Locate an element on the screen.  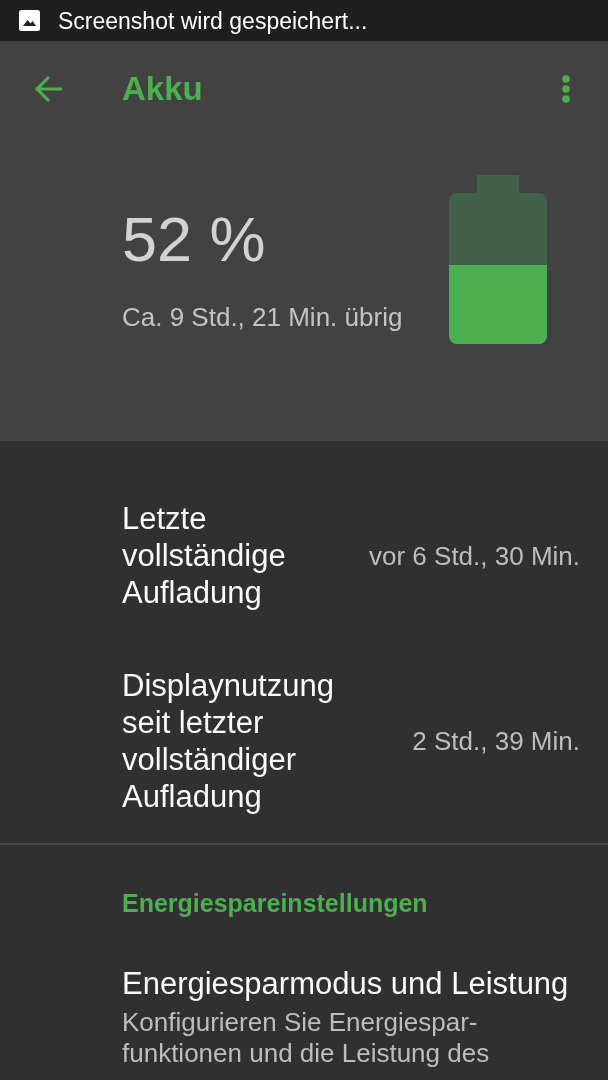
back-icon is located at coordinates (48, 89).